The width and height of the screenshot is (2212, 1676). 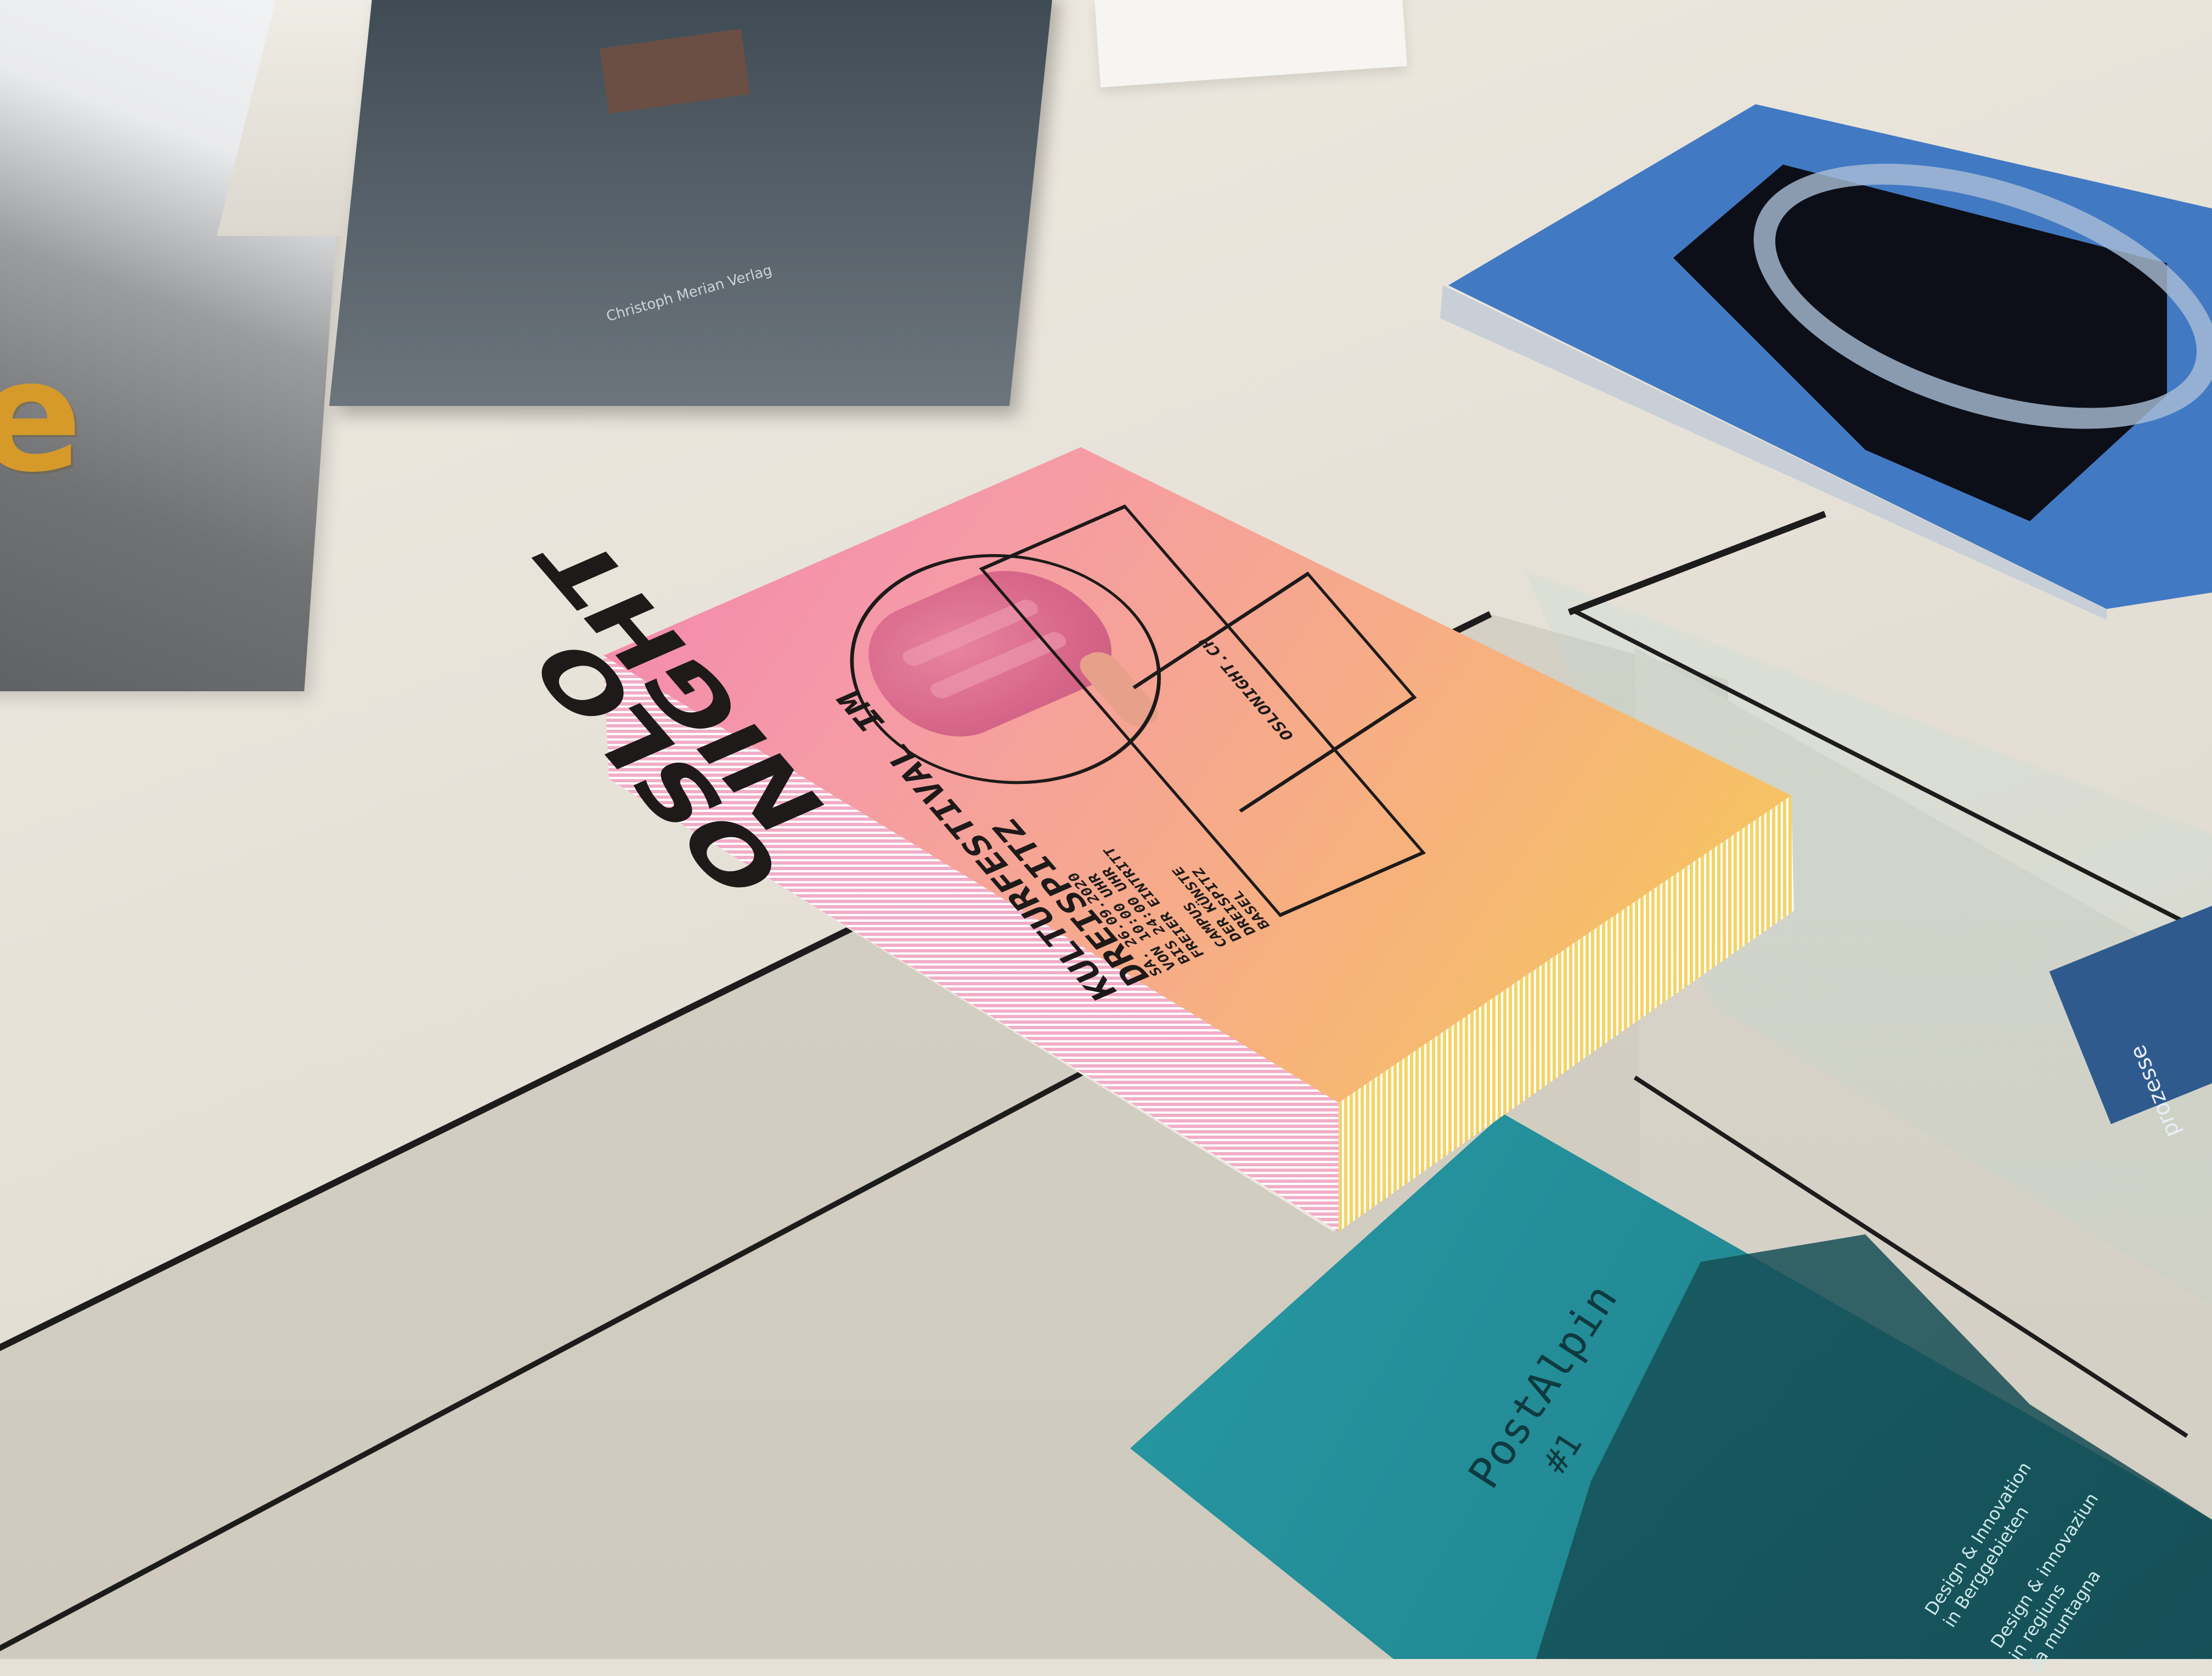 I want to click on left-book-letter: e, so click(x=41, y=417).